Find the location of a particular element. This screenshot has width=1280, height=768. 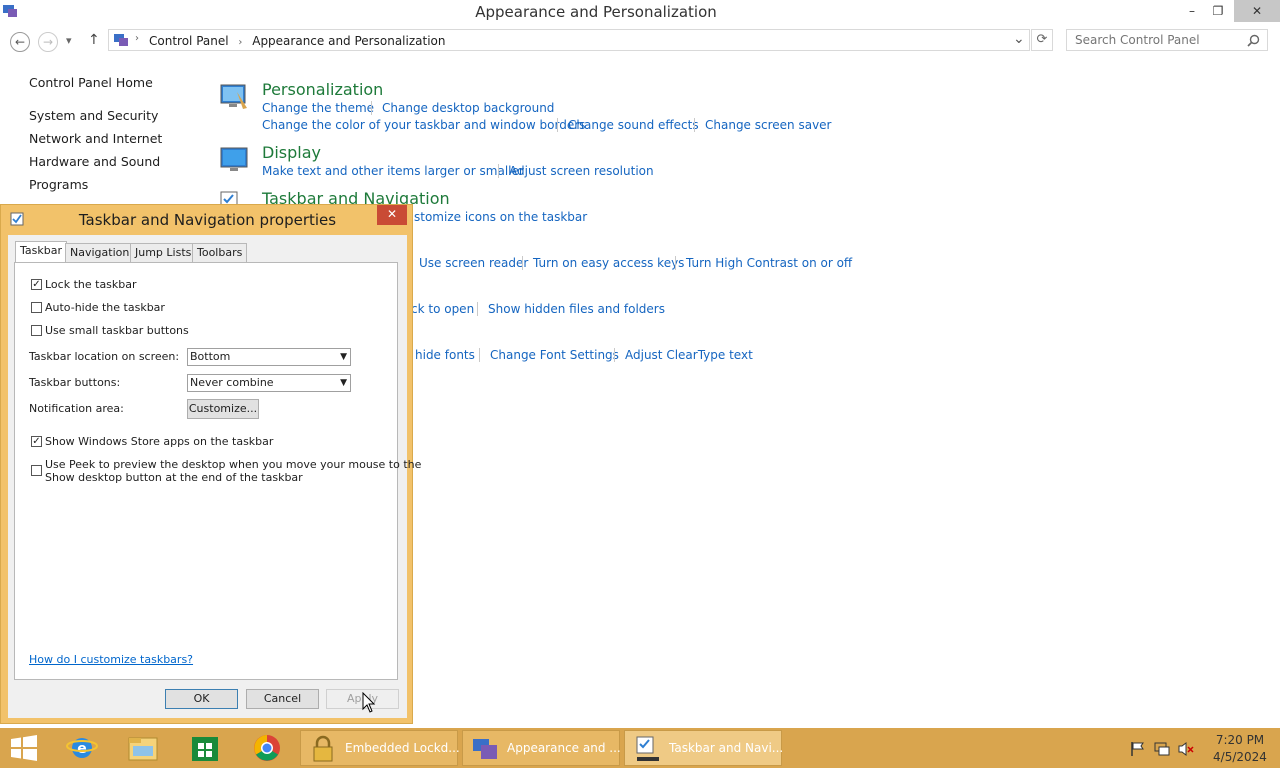

dialog-title: Taskbar and Navigation properties is located at coordinates (207, 220).